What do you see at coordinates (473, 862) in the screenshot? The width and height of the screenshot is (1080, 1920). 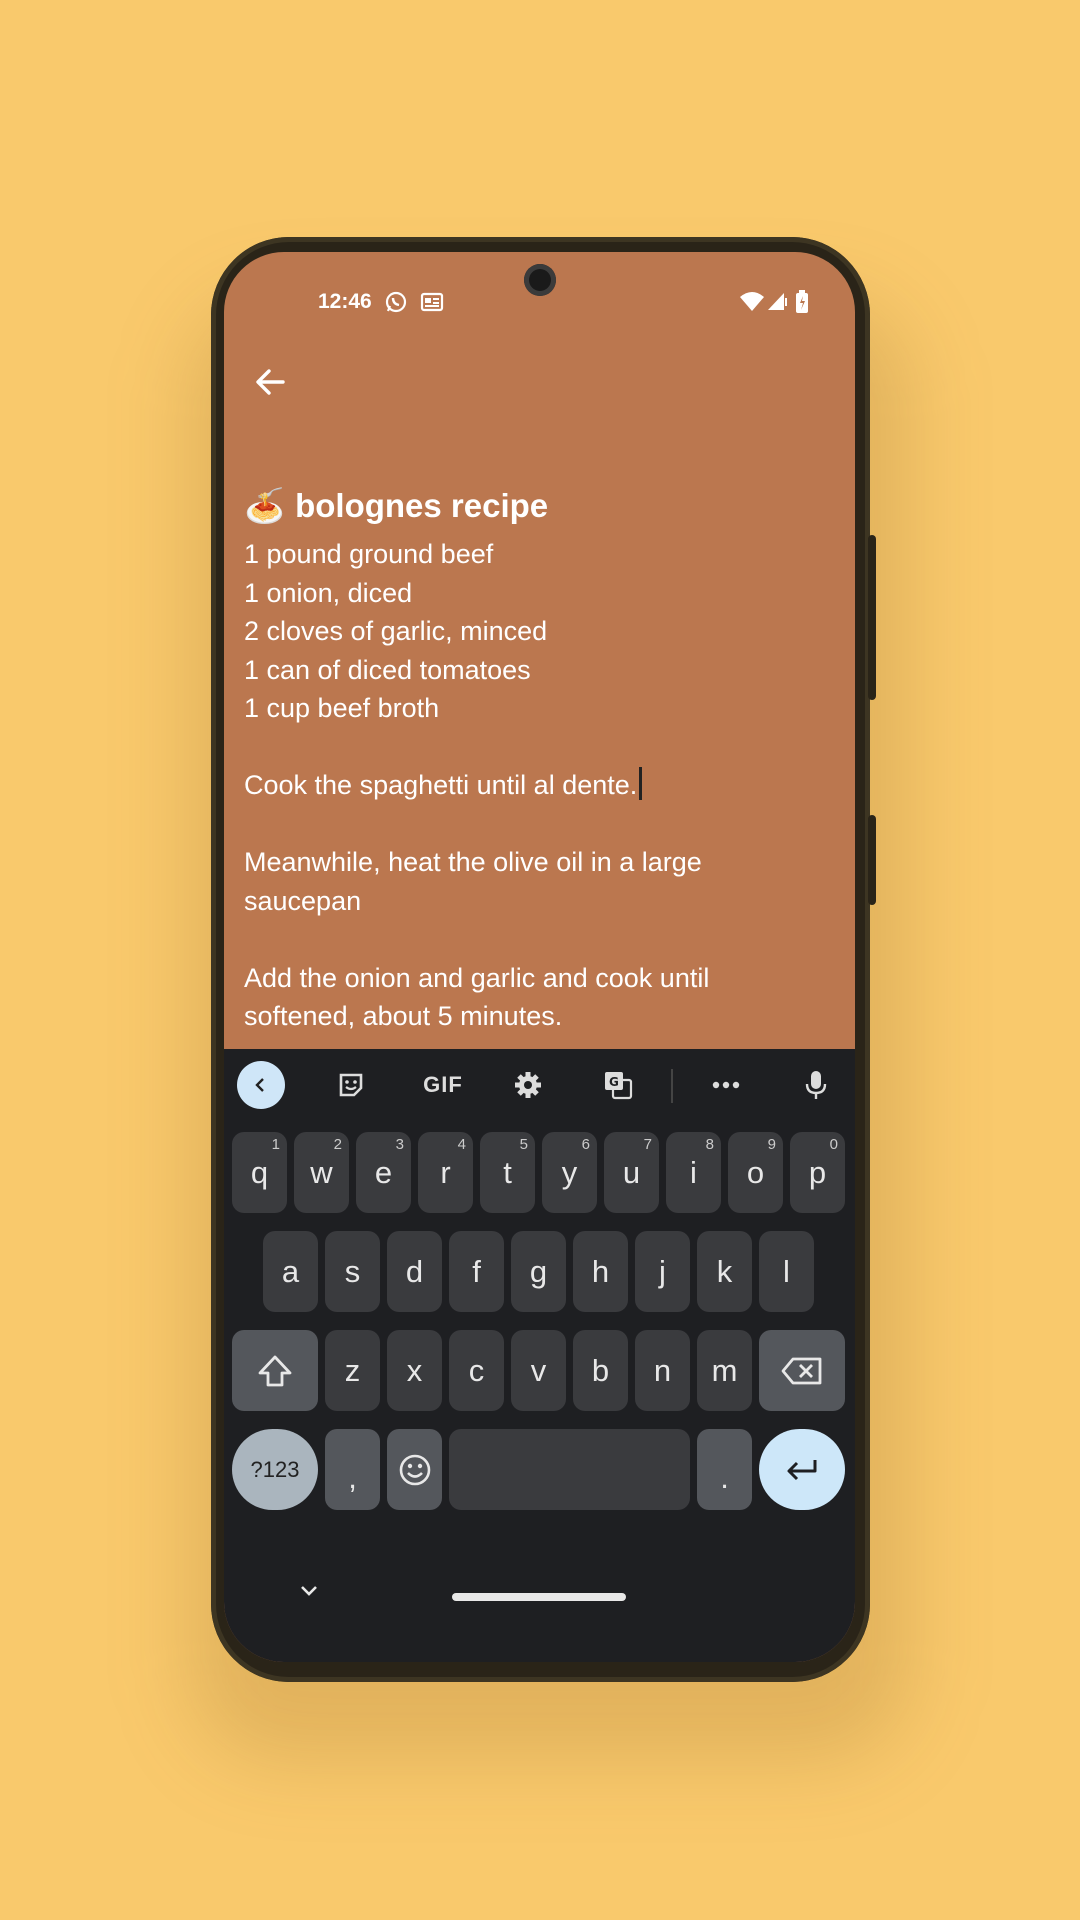 I see `note-line: Meanwhile, heat the olive oil in a large` at bounding box center [473, 862].